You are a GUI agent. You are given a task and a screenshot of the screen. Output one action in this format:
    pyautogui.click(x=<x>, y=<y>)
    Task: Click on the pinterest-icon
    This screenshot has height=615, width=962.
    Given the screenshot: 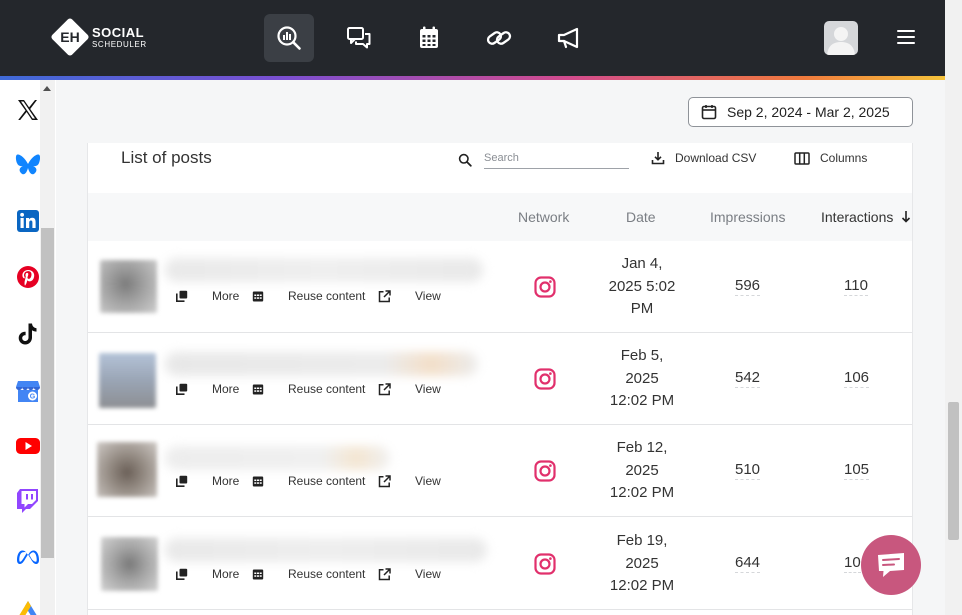 What is the action you would take?
    pyautogui.click(x=28, y=277)
    